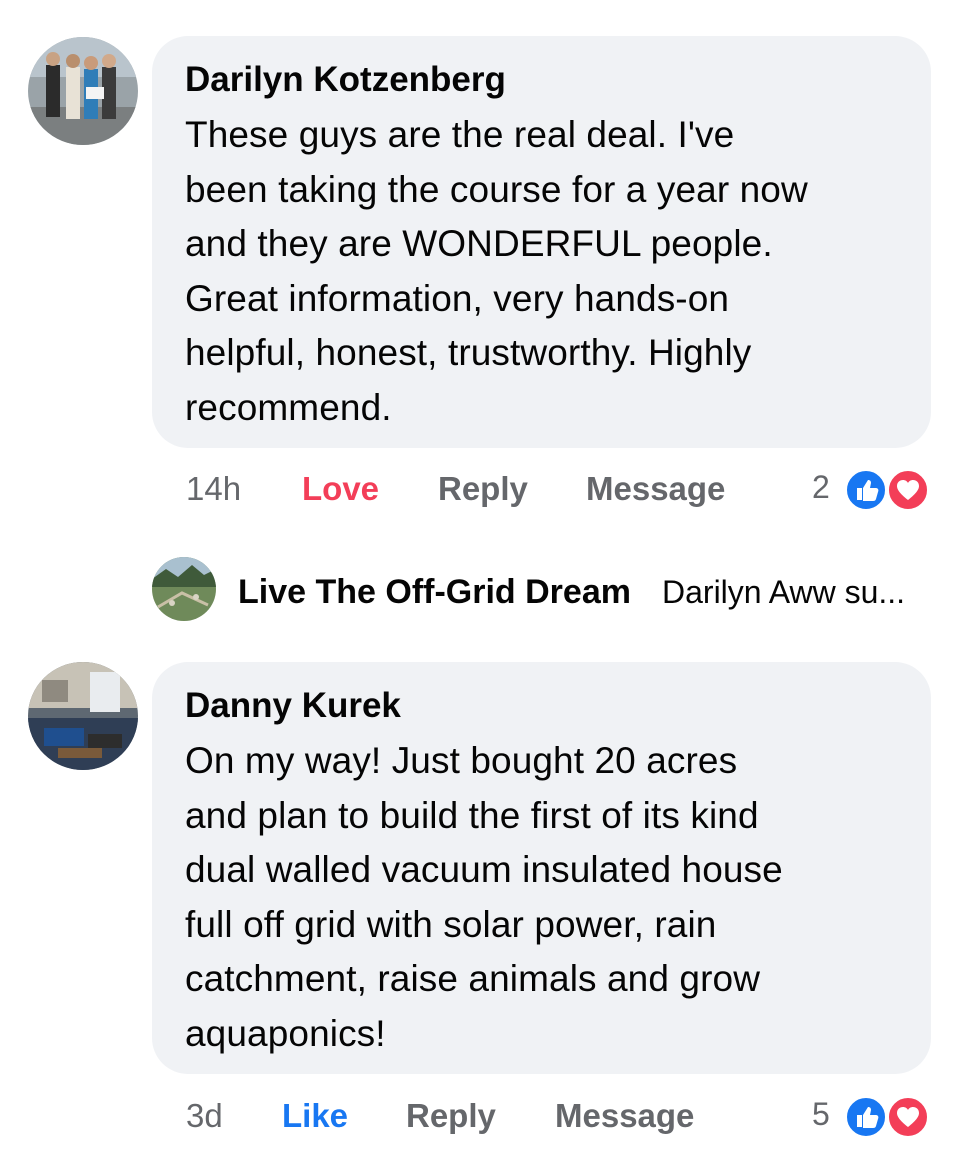  I want to click on avatar-offgrid-page, so click(184, 589).